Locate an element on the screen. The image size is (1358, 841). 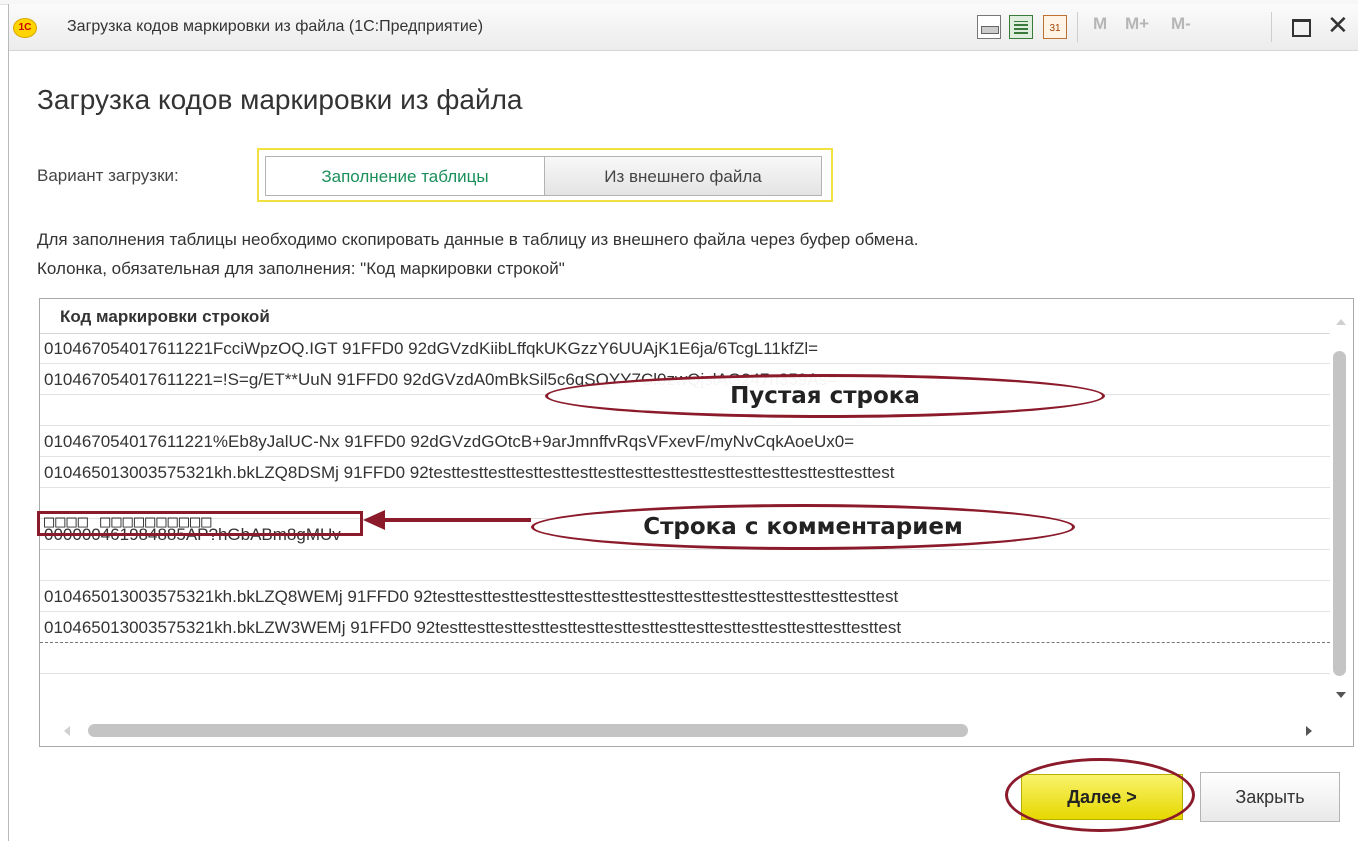
table-header: Код маркировки строкой is located at coordinates (685, 316).